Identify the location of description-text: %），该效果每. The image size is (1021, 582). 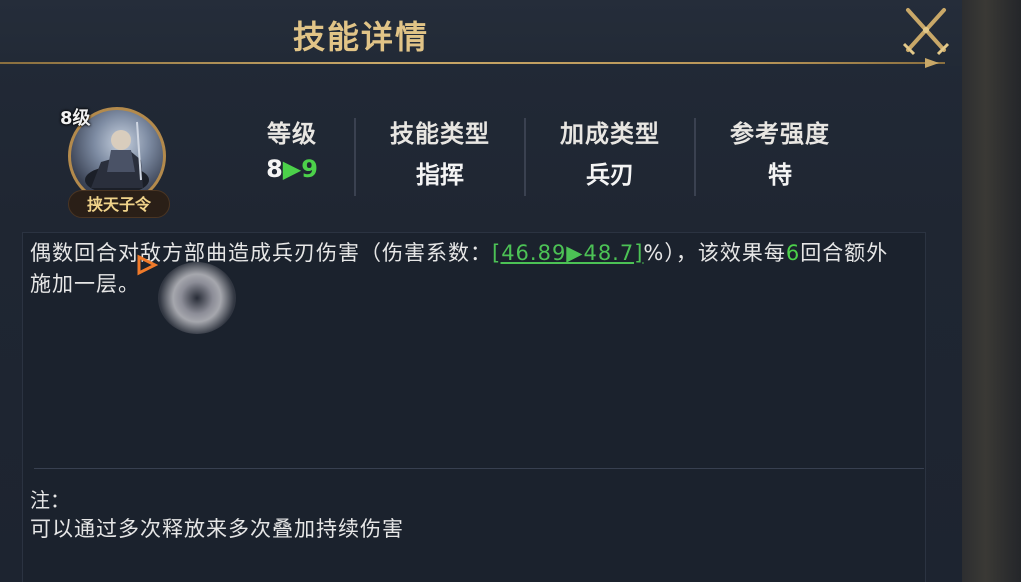
(714, 253).